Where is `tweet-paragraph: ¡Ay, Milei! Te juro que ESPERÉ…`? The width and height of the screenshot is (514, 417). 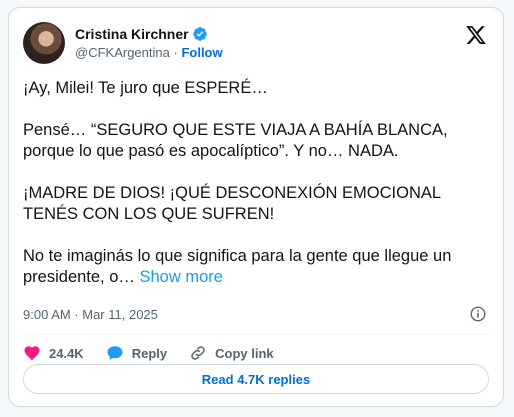
tweet-paragraph: ¡Ay, Milei! Te juro que ESPERÉ… is located at coordinates (145, 88).